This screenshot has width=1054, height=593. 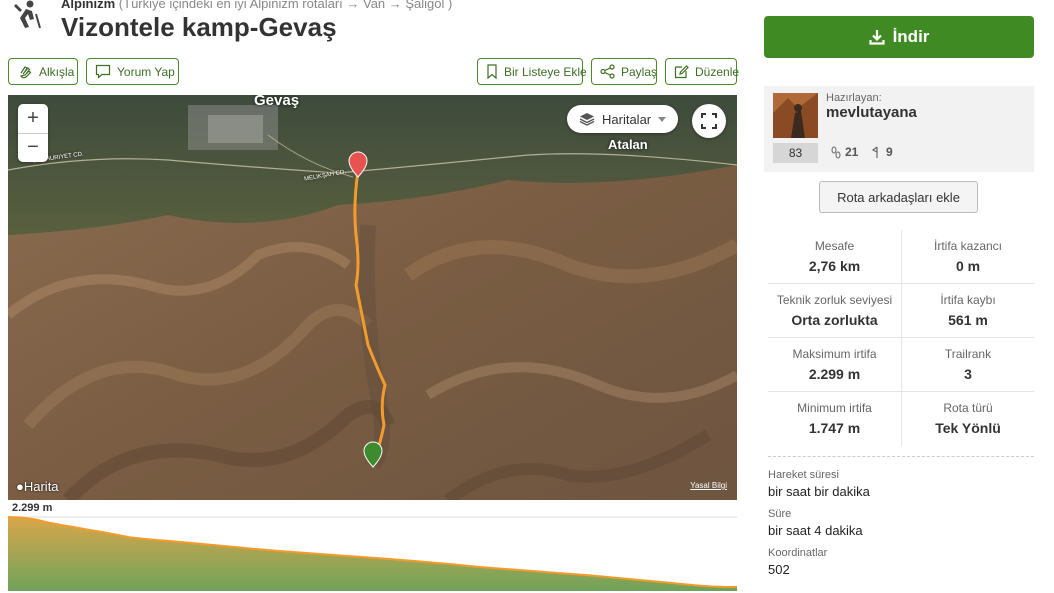 What do you see at coordinates (639, 71) in the screenshot?
I see `share-label: Paylaş` at bounding box center [639, 71].